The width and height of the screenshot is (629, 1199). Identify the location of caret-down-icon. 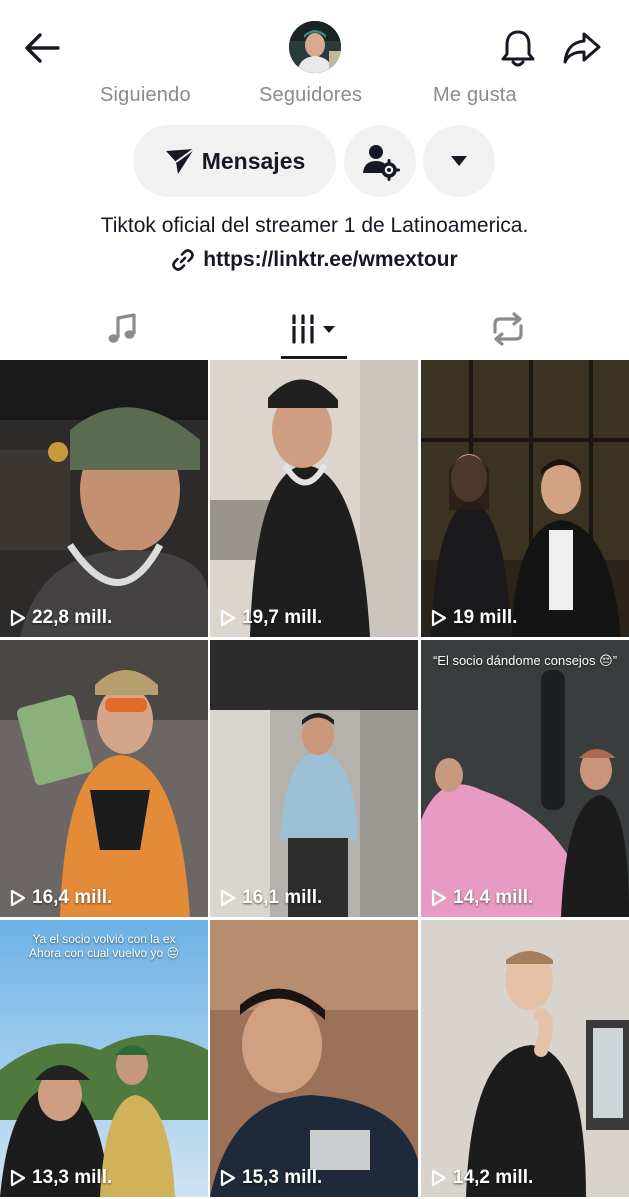
(459, 161).